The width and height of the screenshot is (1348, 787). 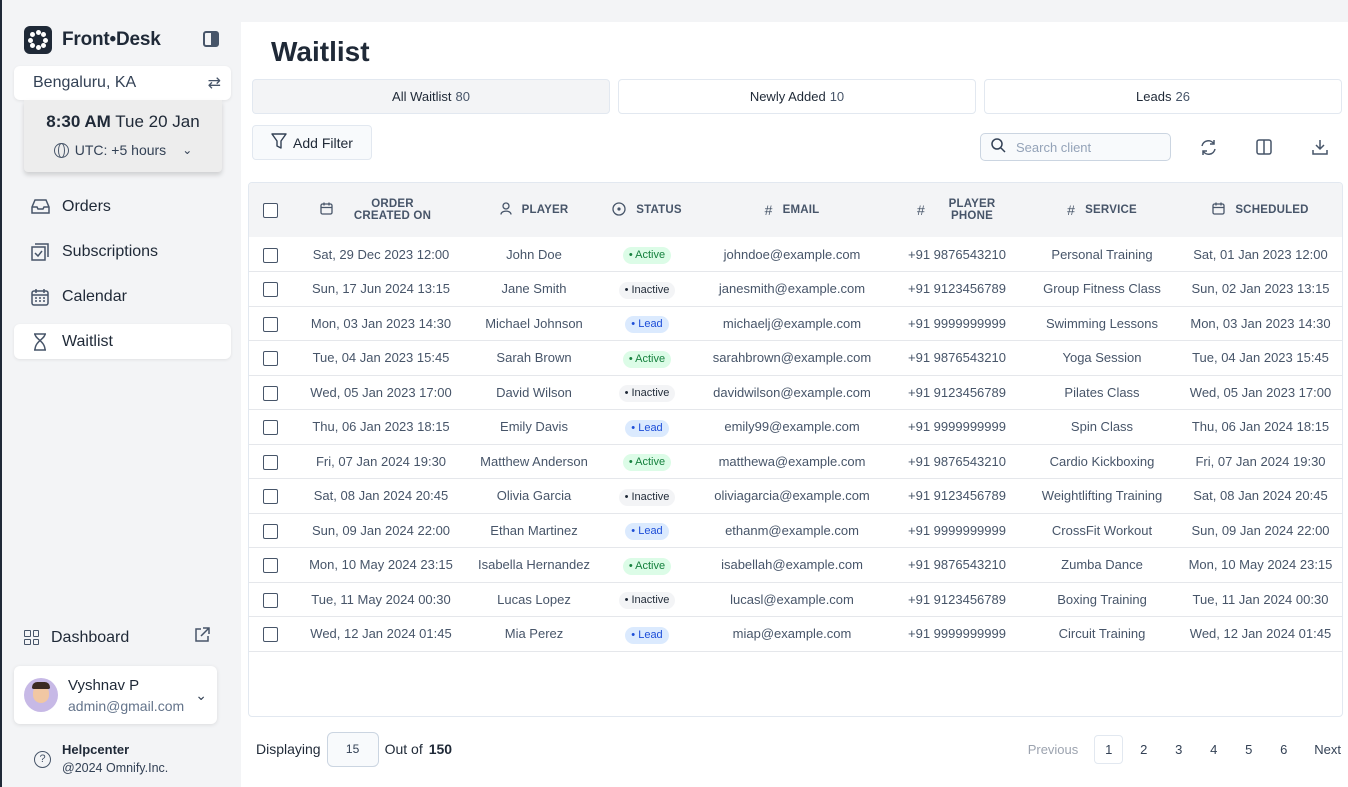 What do you see at coordinates (659, 210) in the screenshot?
I see `header-label: STATUS` at bounding box center [659, 210].